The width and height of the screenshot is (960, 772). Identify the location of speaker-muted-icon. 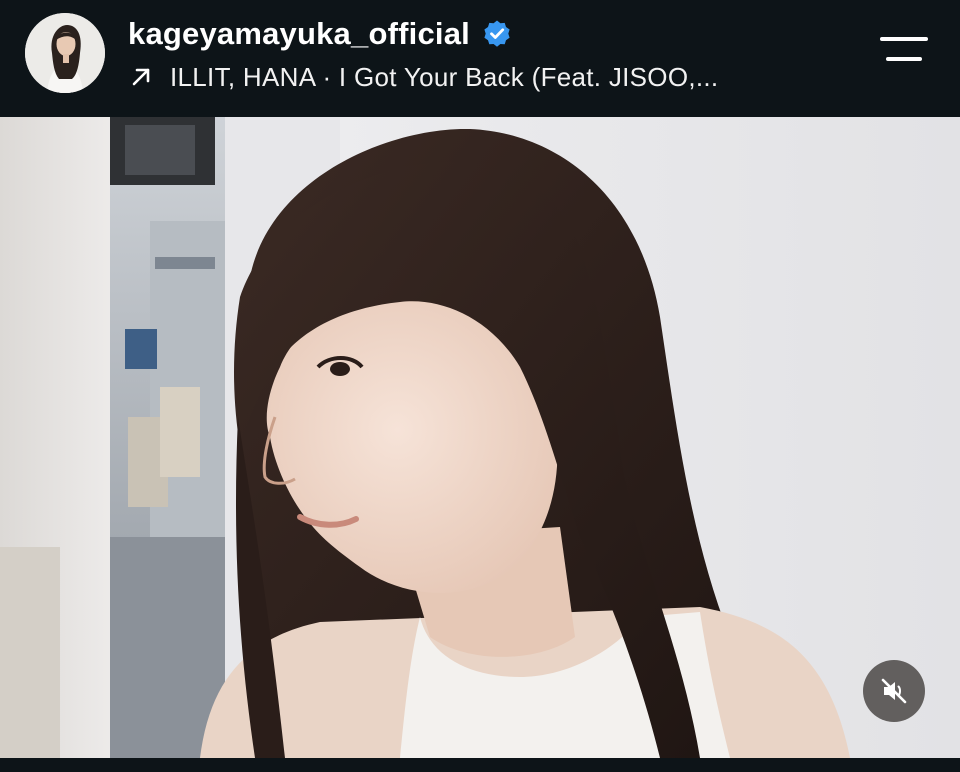
(894, 691).